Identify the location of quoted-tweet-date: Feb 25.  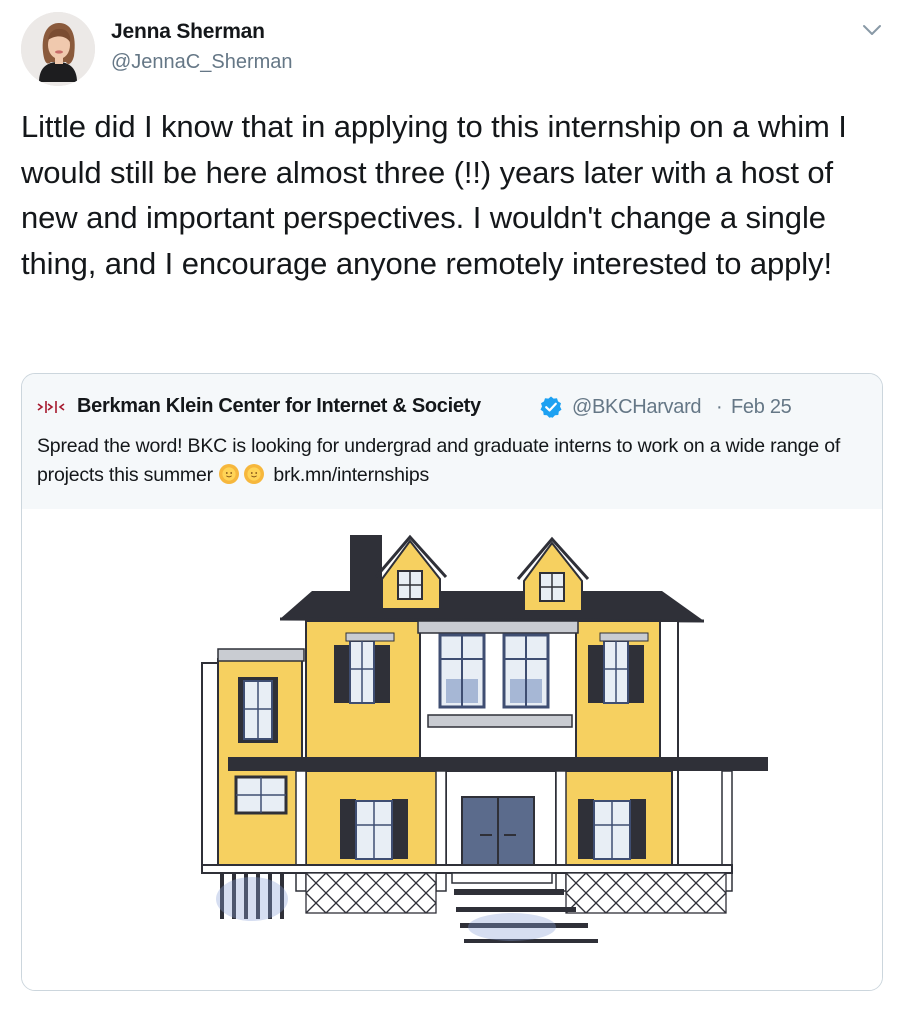
(761, 407).